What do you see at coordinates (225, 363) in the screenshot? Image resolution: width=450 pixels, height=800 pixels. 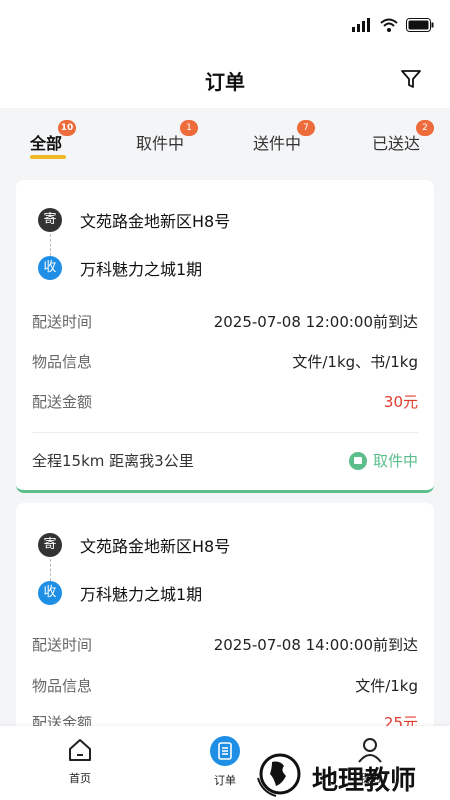 I see `goods-info-row: 物品信息 文件/1kg、书/1kg` at bounding box center [225, 363].